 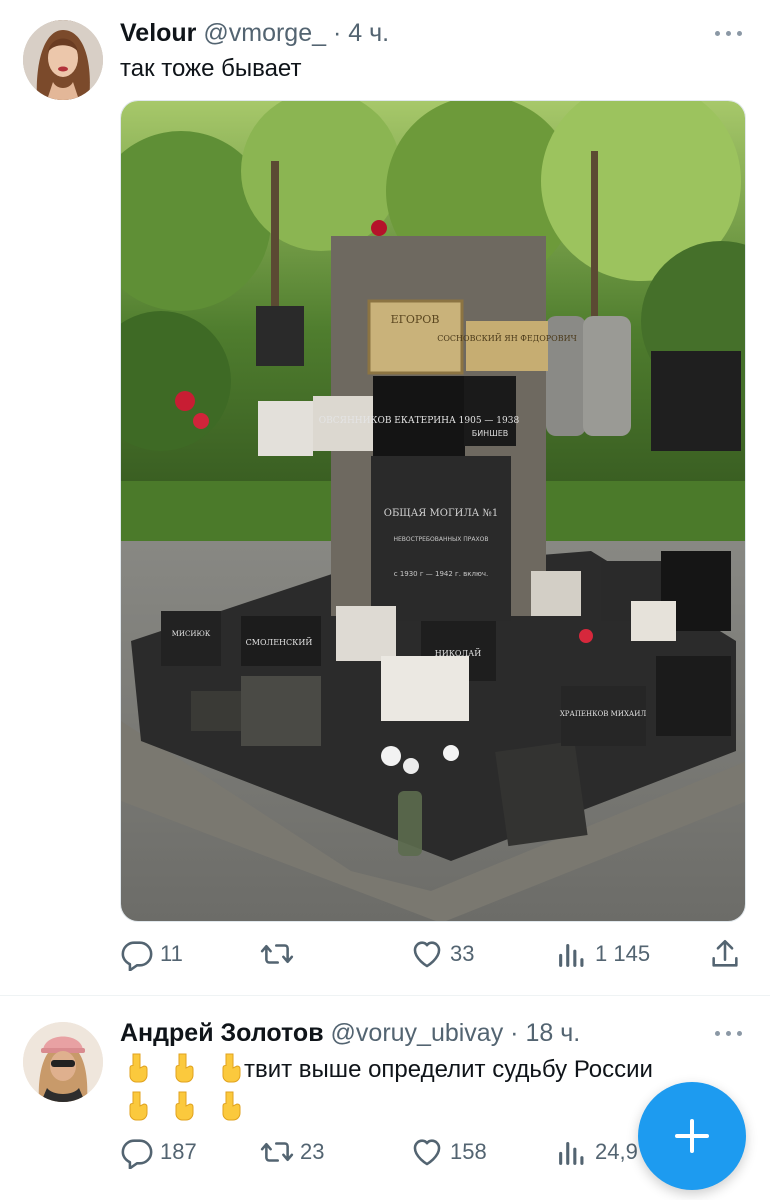 I want to click on tweet-header: Андрей Золотов @voruy_ubivay · 18 ч., so click(x=350, y=1033).